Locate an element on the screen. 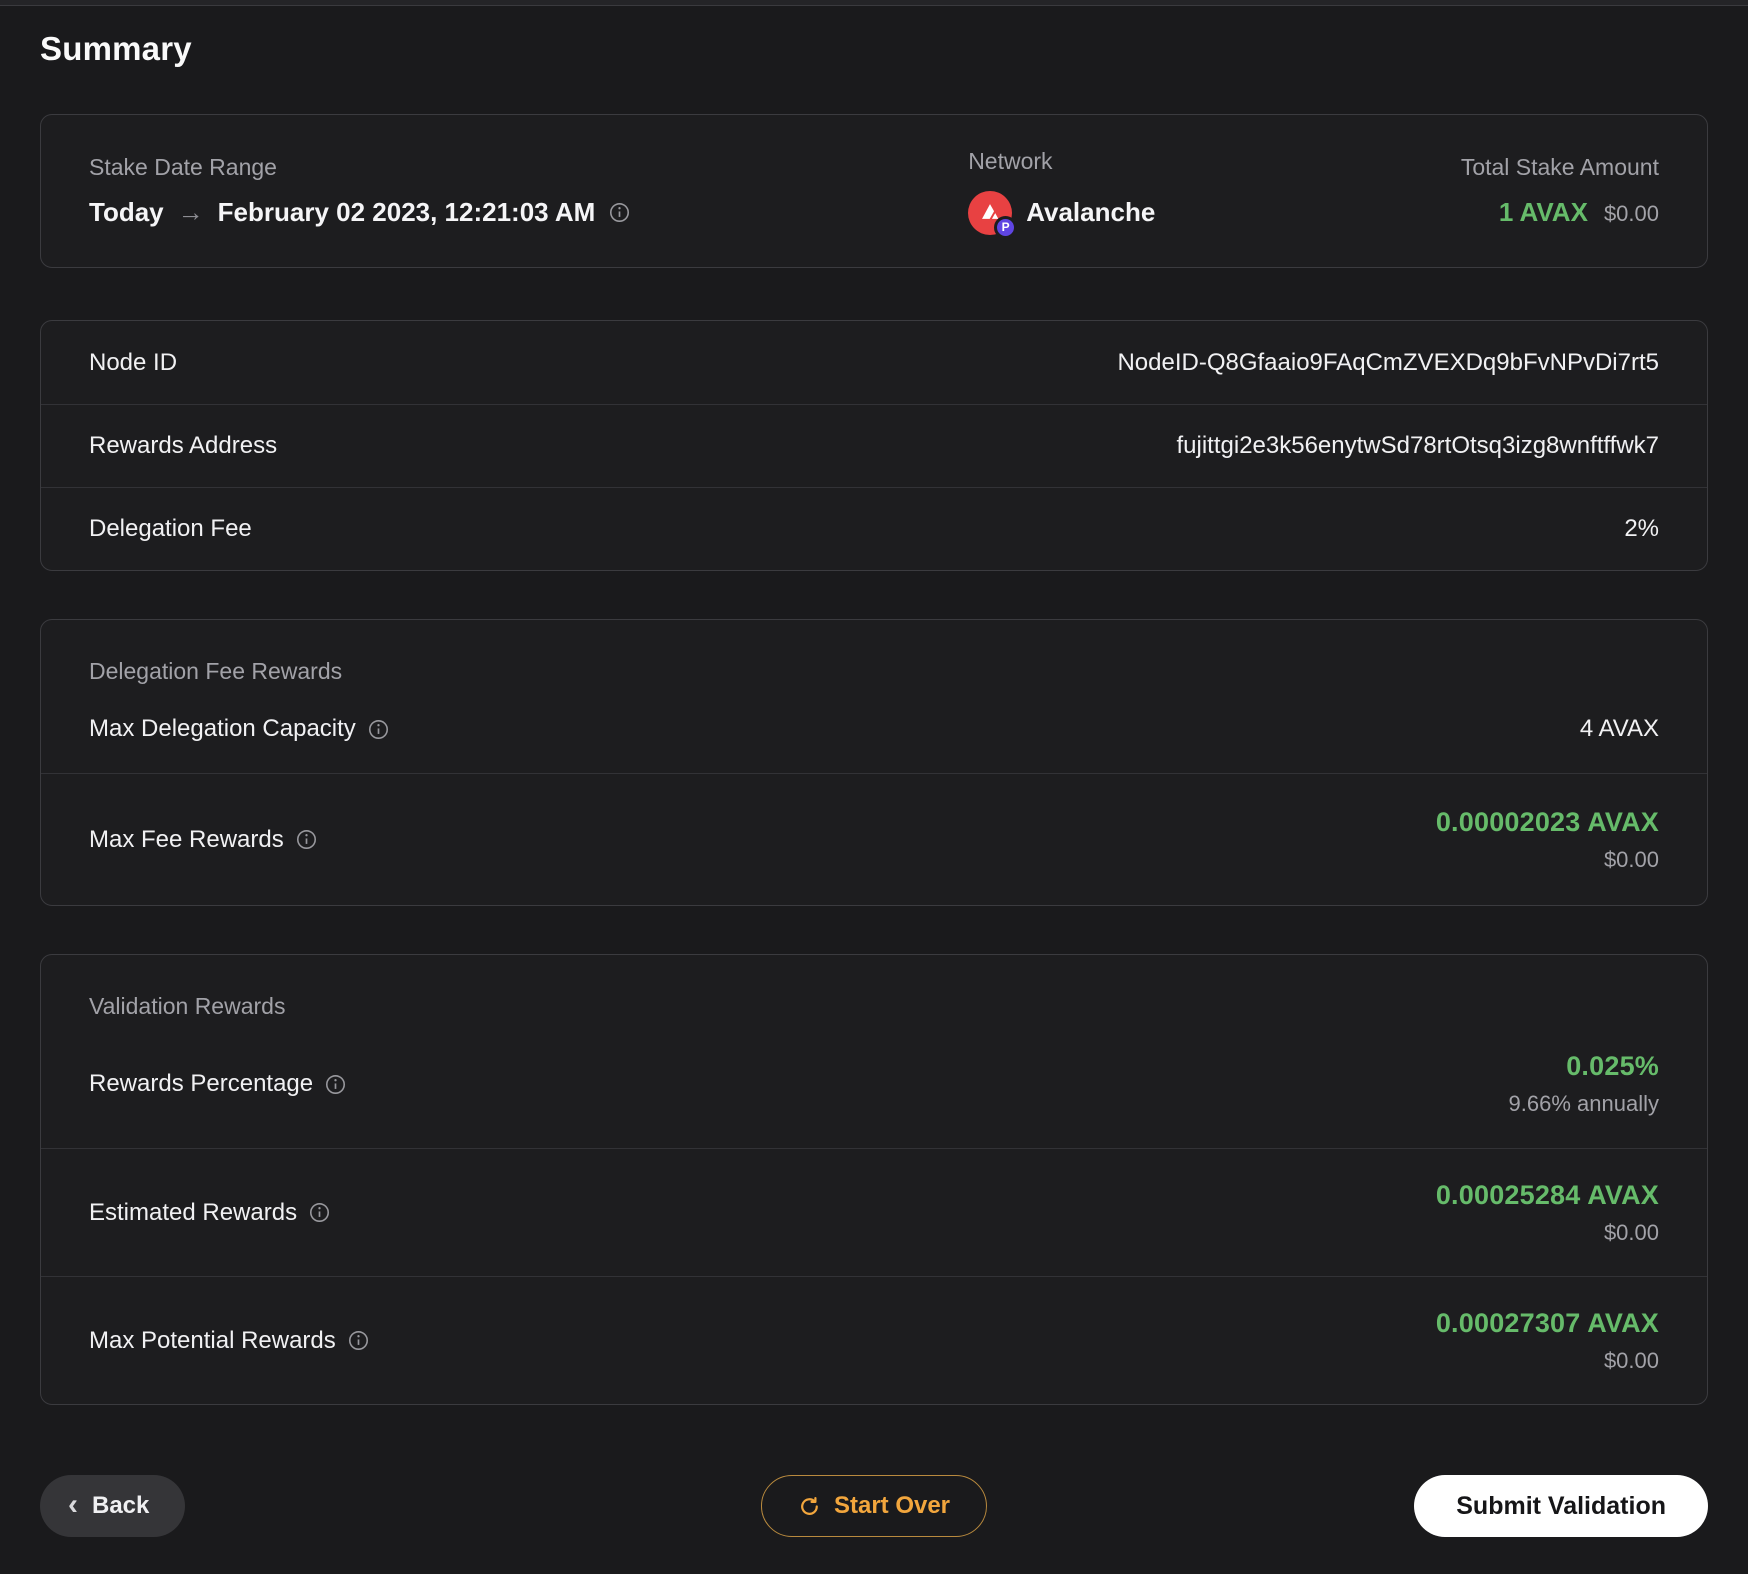 The image size is (1748, 1574). estimated-rewards-row: Estimated Rewards 0.00025284 AVAX $0.00 is located at coordinates (874, 1212).